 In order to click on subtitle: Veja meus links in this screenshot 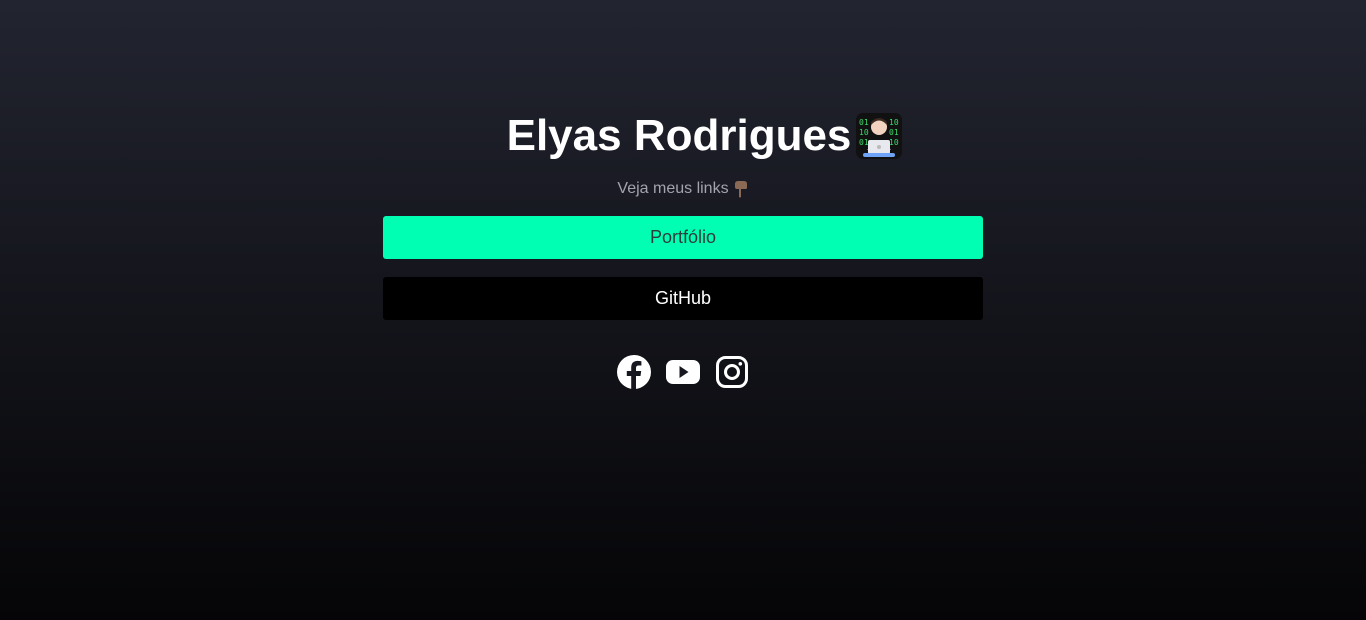, I will do `click(673, 188)`.